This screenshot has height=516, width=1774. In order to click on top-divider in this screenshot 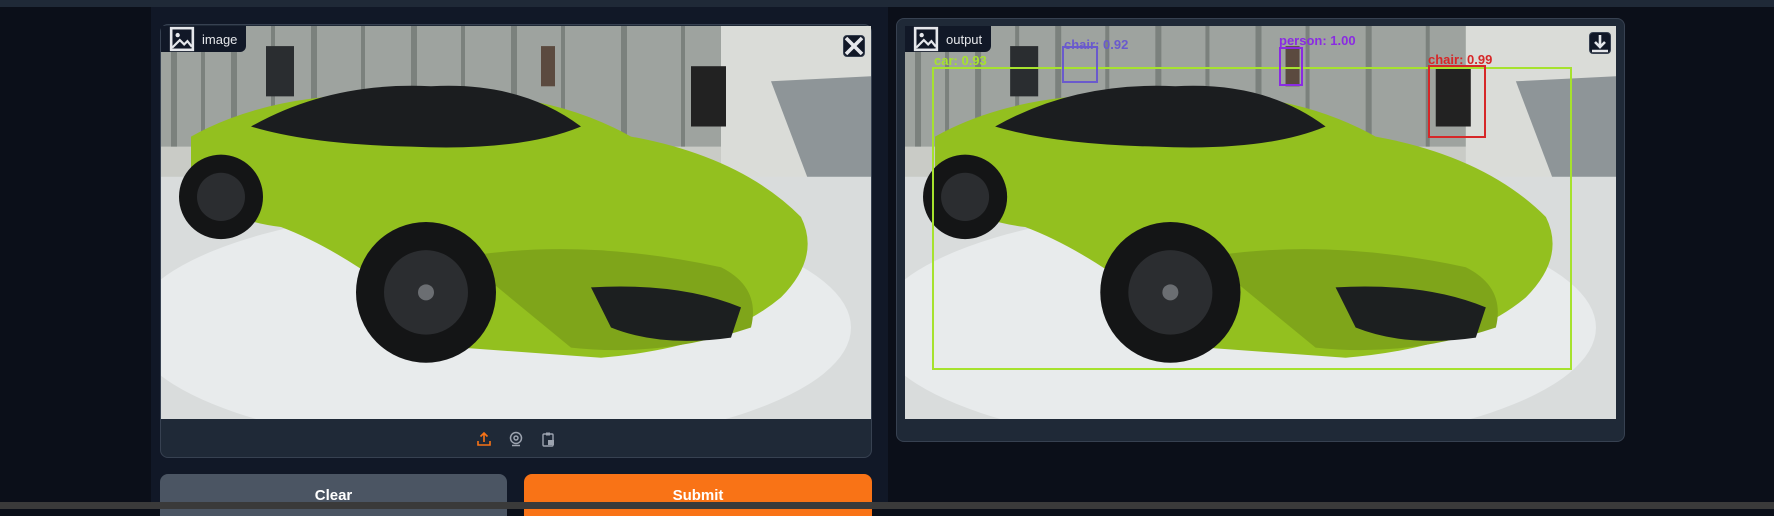, I will do `click(887, 3)`.